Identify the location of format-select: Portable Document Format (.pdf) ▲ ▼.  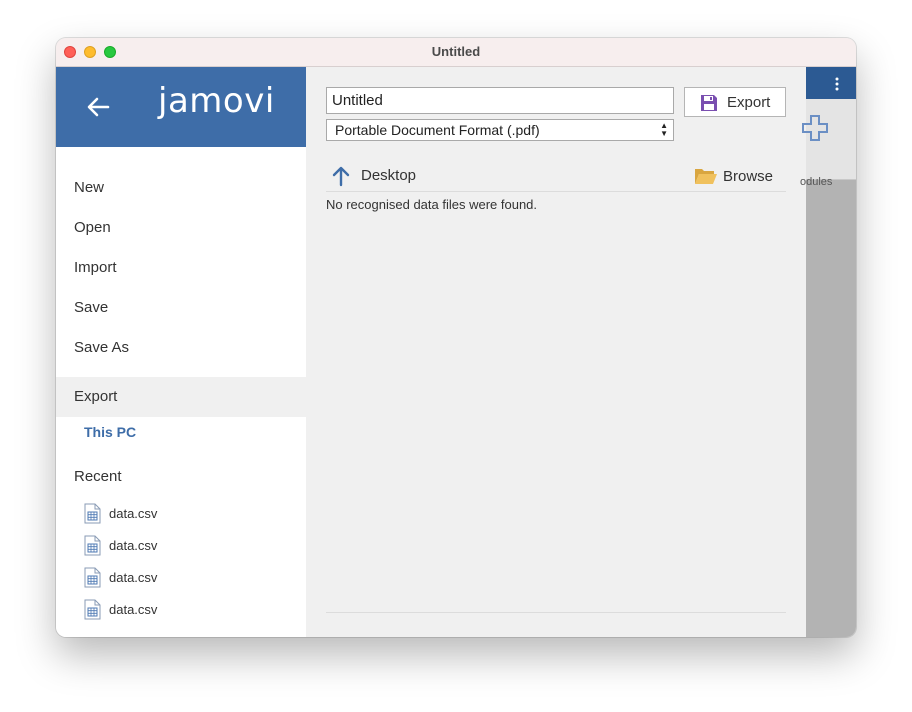
(500, 130).